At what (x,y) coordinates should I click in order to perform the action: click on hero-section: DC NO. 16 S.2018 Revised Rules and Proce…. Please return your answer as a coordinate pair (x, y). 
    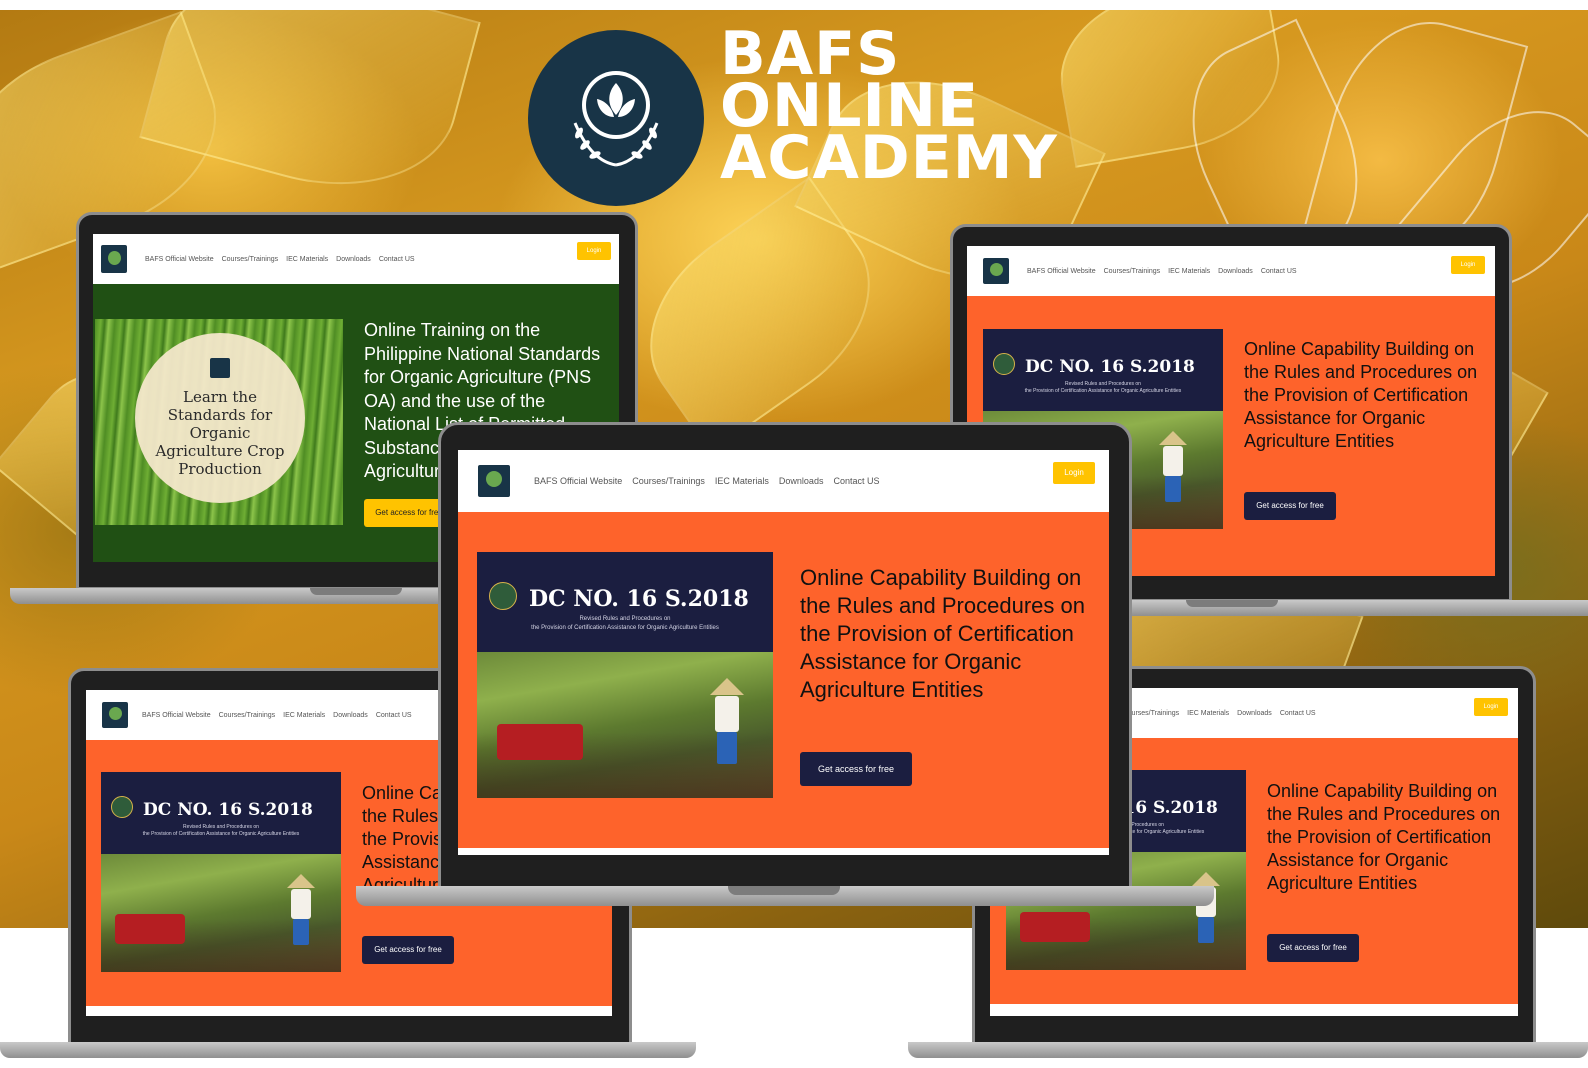
    Looking at the image, I should click on (783, 680).